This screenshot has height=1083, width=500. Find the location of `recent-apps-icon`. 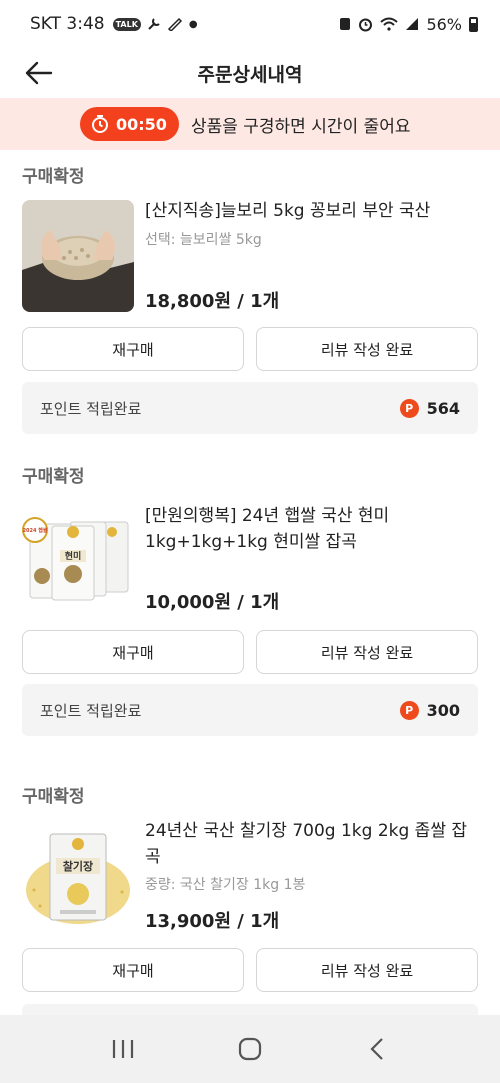

recent-apps-icon is located at coordinates (123, 1049).